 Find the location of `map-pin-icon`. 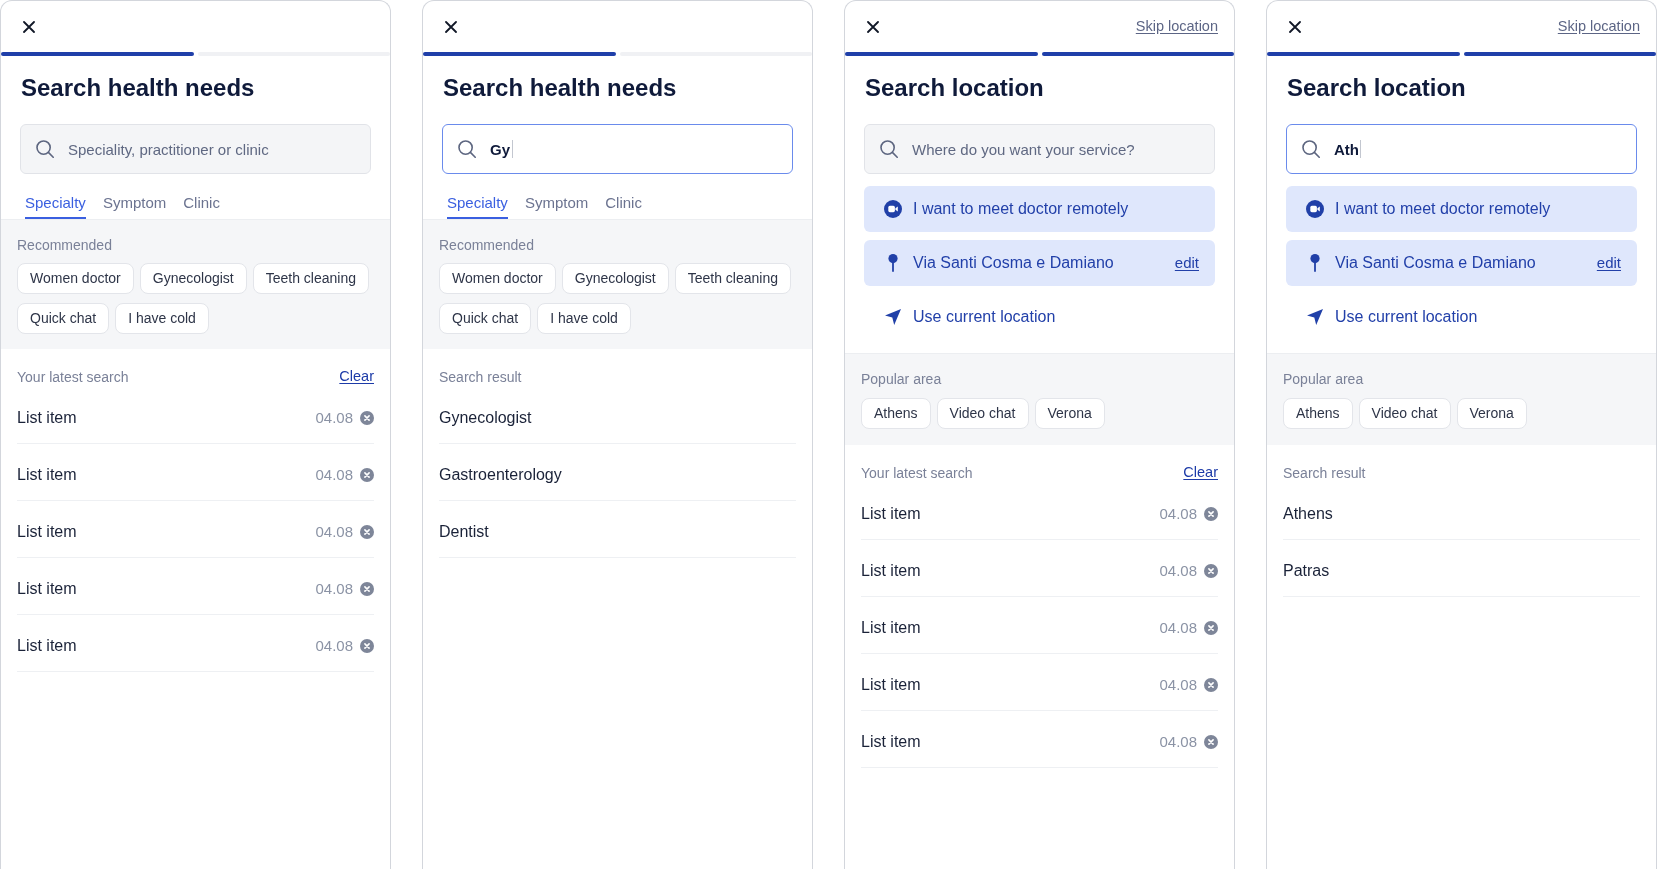

map-pin-icon is located at coordinates (1315, 263).